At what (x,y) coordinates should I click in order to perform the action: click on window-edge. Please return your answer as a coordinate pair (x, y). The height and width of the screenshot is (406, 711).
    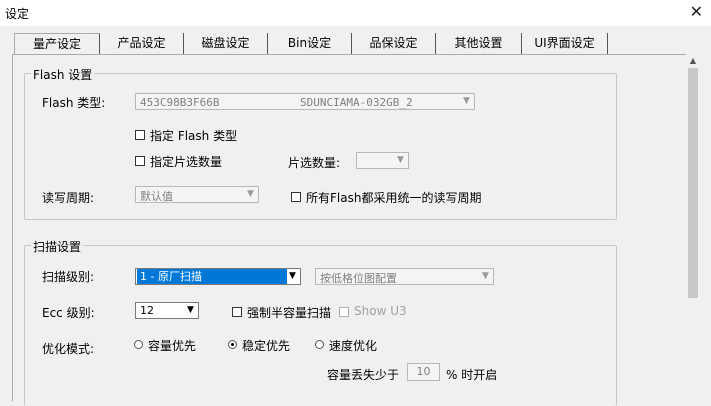
    Looking at the image, I should click on (705, 213).